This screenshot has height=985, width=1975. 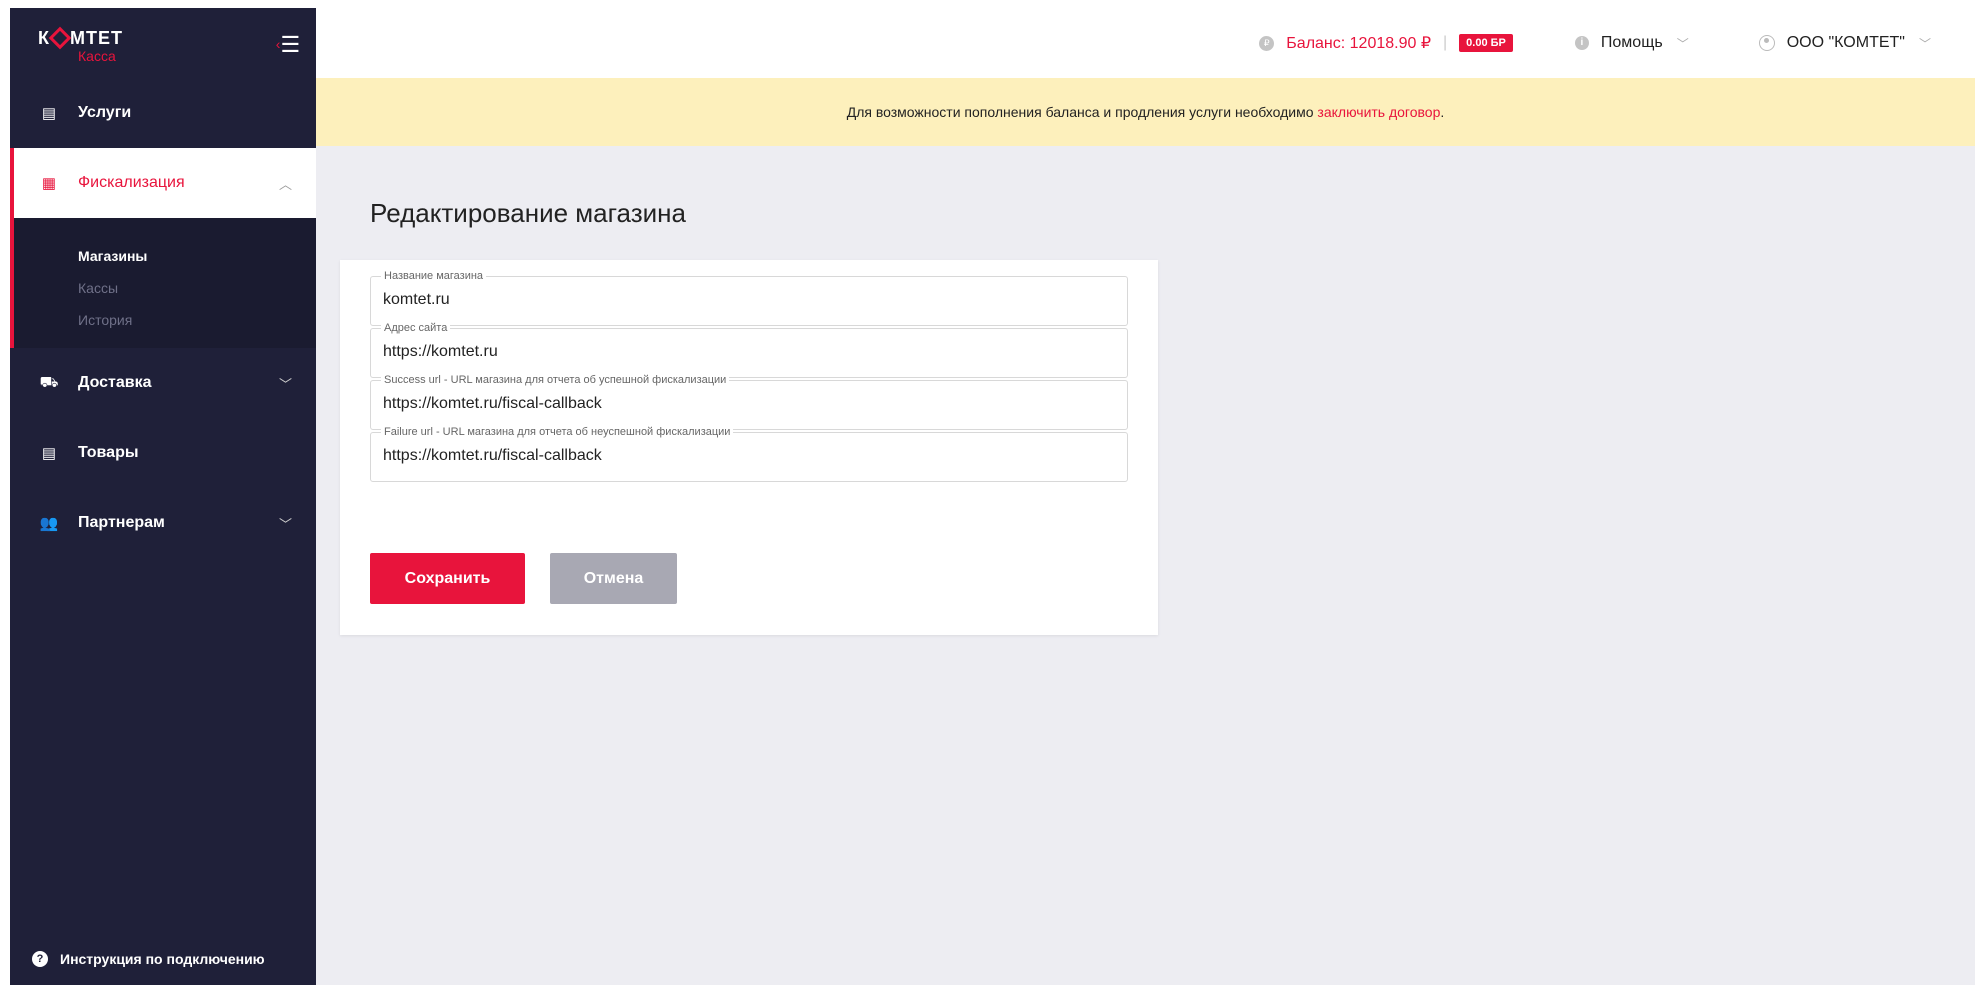 I want to click on success-url-input, so click(x=748, y=404).